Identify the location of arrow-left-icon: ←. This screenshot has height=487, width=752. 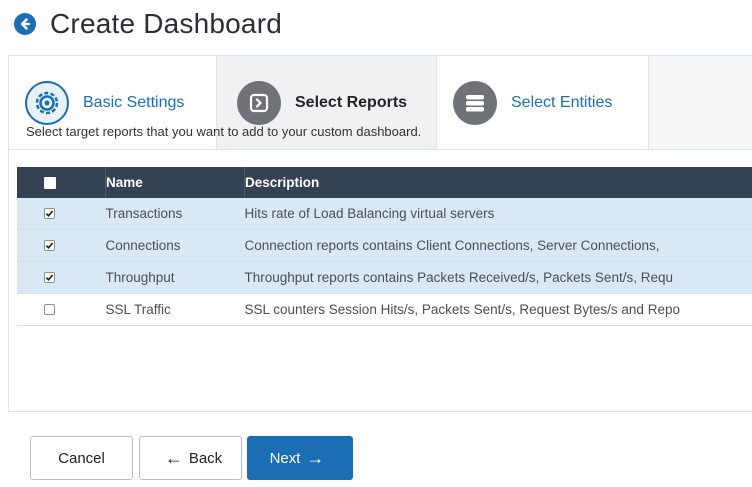
(174, 458).